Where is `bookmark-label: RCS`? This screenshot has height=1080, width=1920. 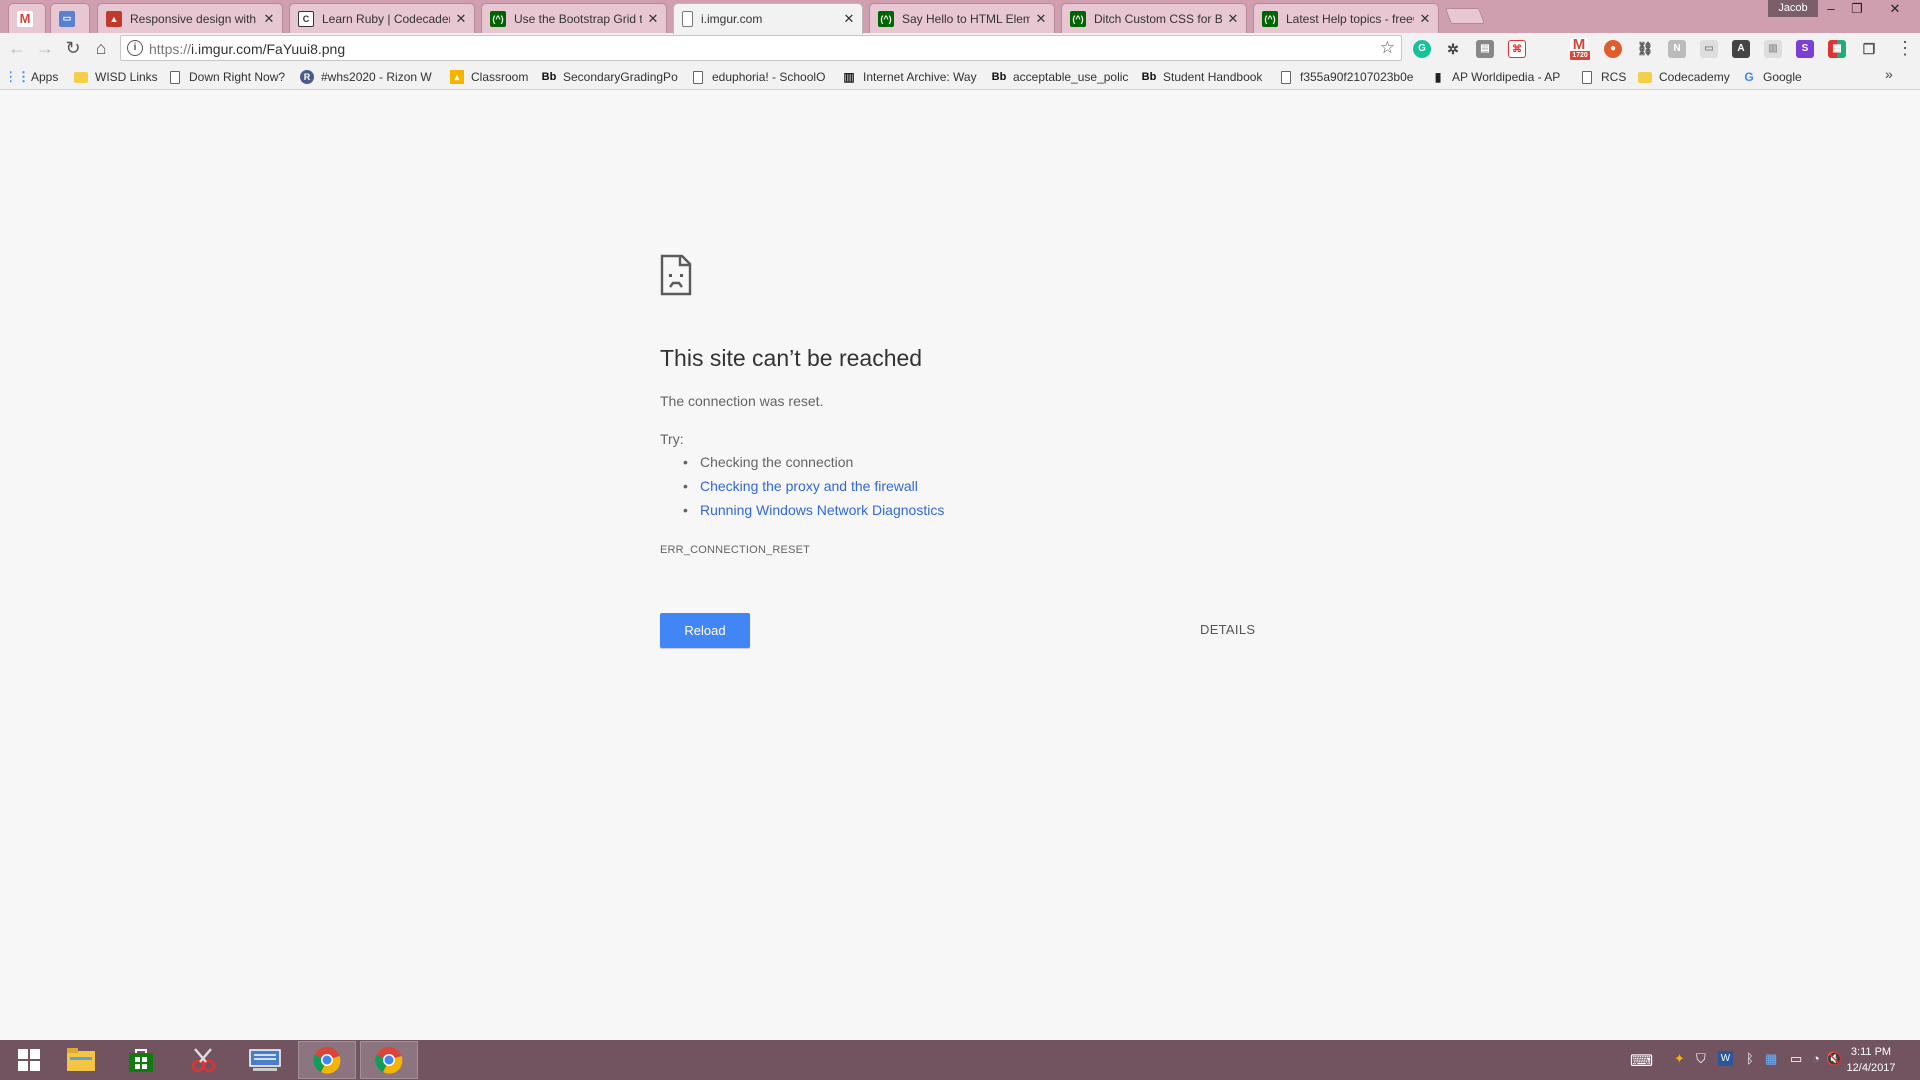
bookmark-label: RCS is located at coordinates (1614, 77).